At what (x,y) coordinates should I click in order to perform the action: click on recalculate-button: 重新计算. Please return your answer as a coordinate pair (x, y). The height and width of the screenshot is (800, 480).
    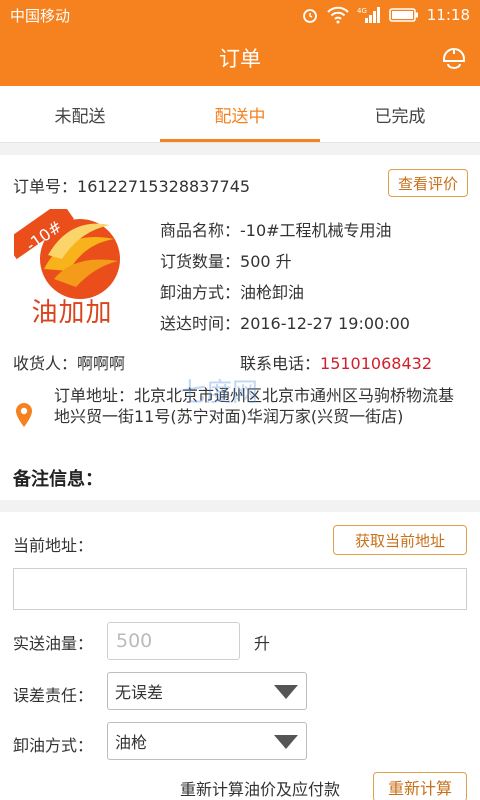
    Looking at the image, I should click on (420, 786).